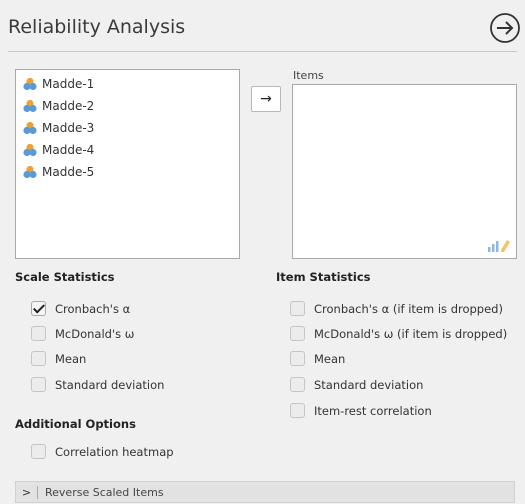  What do you see at coordinates (408, 308) in the screenshot?
I see `checkbox-label: Cronbach's α (if item is dropped)` at bounding box center [408, 308].